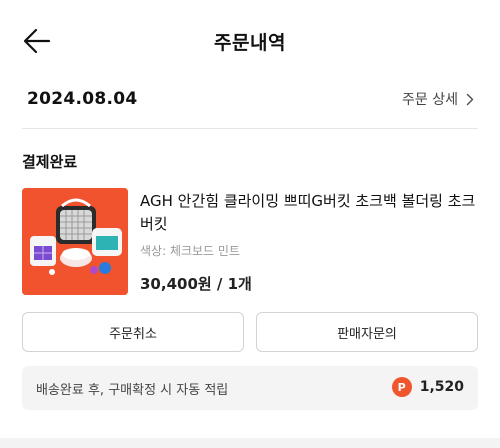 This screenshot has width=500, height=448. I want to click on product-thumbnail, so click(75, 241).